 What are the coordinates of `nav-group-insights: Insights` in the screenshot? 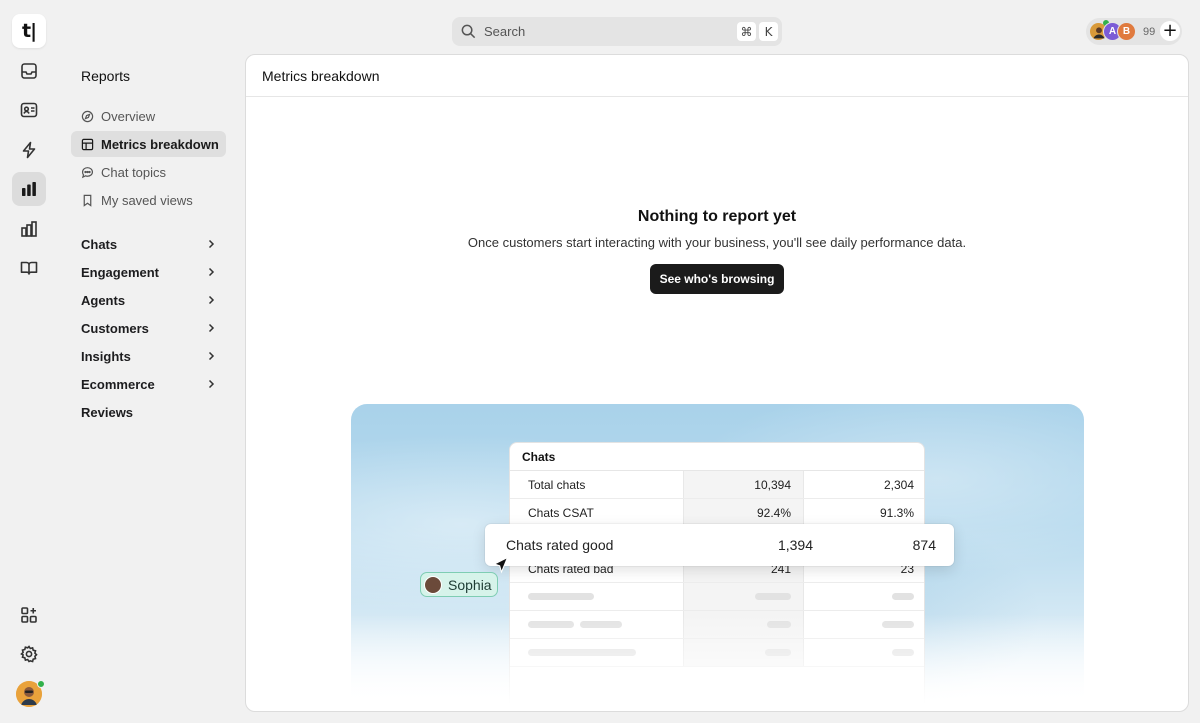 It's located at (148, 356).